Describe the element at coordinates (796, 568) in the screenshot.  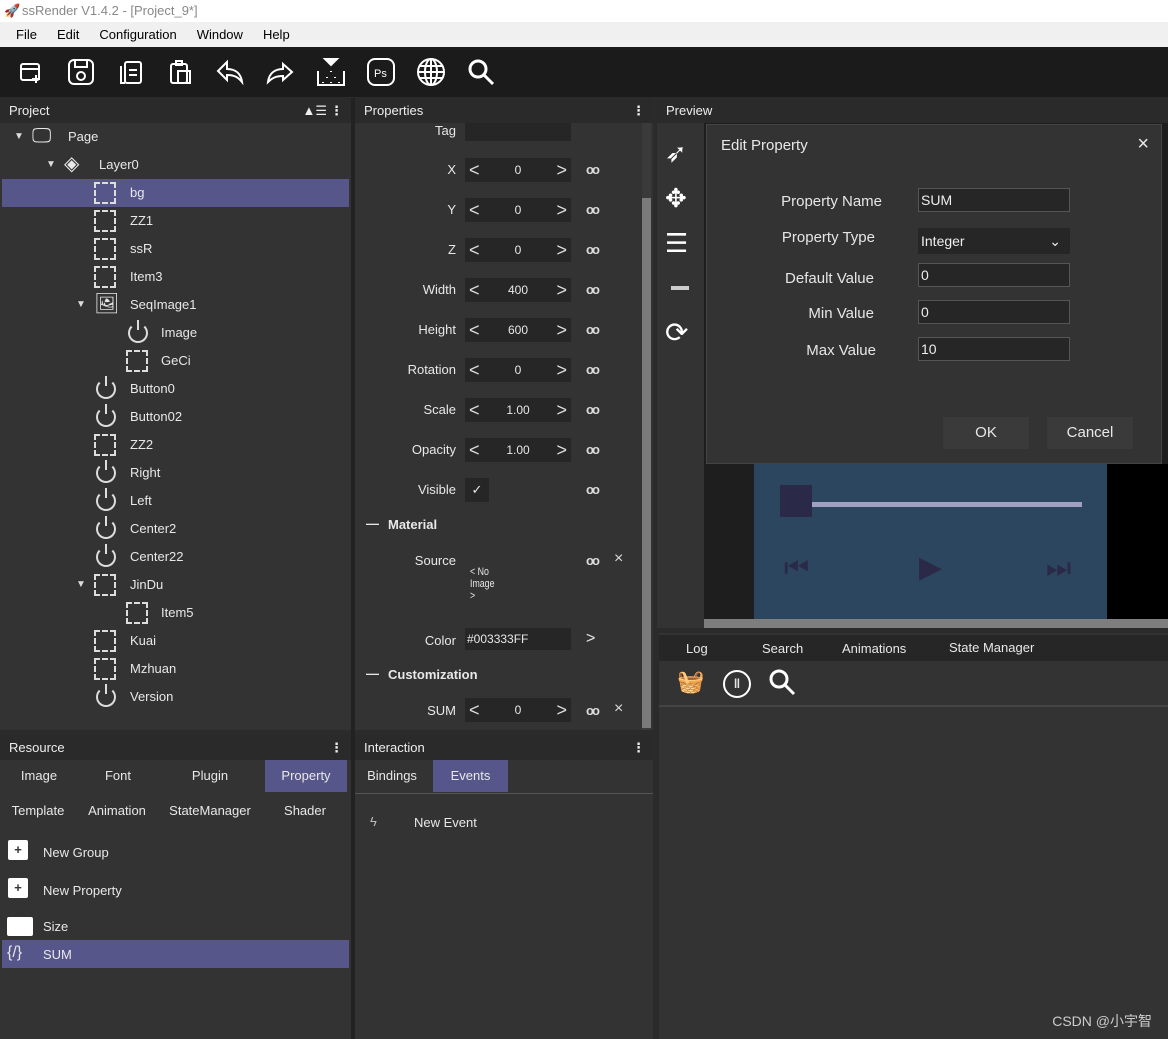
I see `previous-icon: ⏮` at that location.